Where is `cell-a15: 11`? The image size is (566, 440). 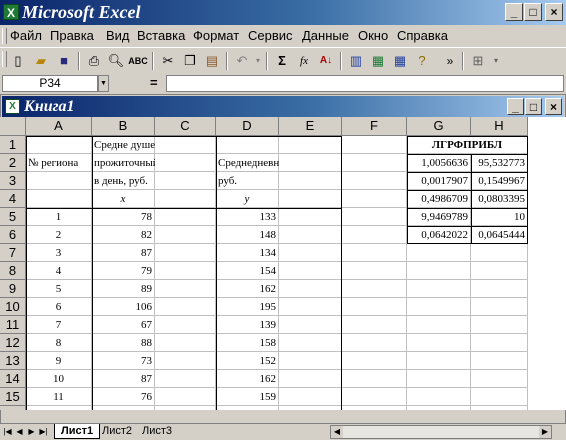
cell-a15: 11 is located at coordinates (59, 397).